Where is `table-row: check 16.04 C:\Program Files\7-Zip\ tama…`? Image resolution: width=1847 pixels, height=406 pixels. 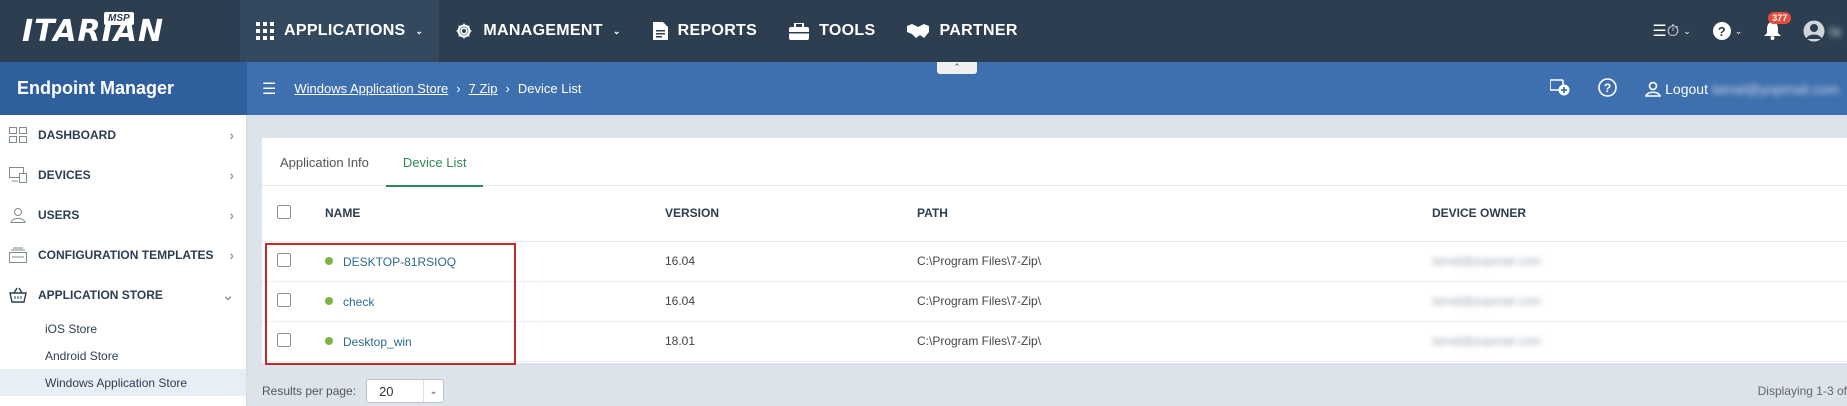
table-row: check 16.04 C:\Program Files\7-Zip\ tama… is located at coordinates (1054, 301).